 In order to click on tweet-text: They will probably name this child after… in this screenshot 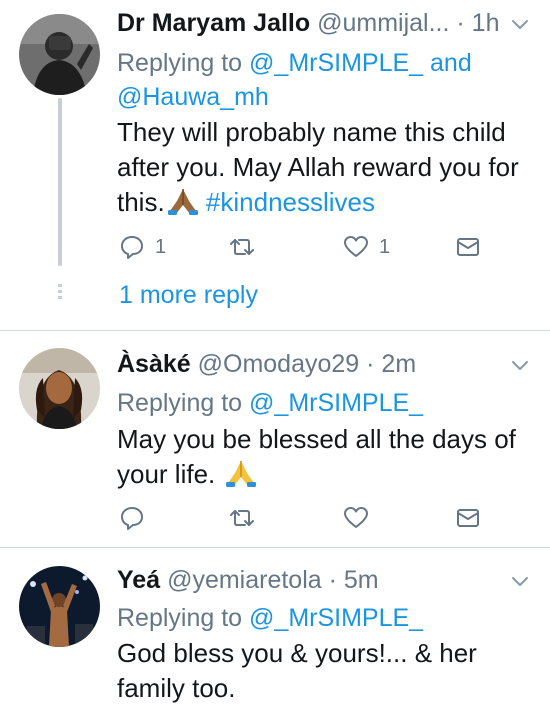, I will do `click(325, 167)`.